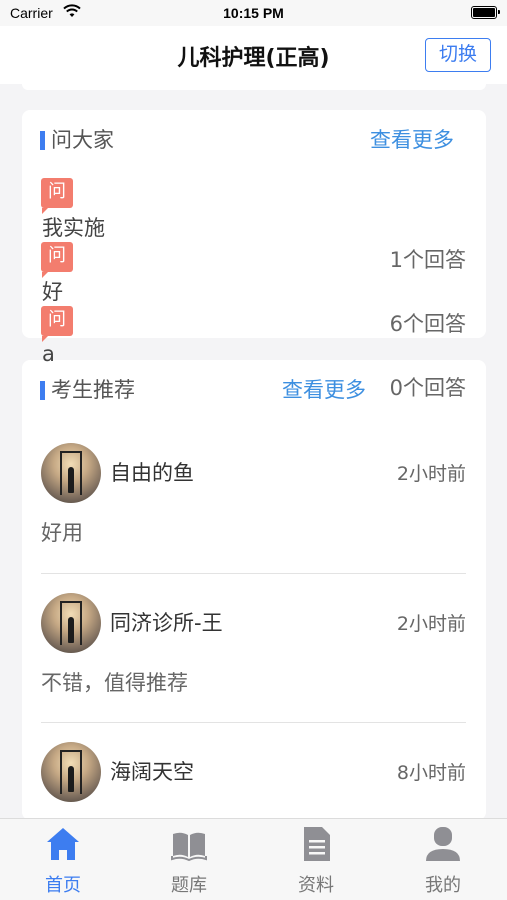 The width and height of the screenshot is (507, 900). I want to click on tab-question-bank: 题库, so click(189, 859).